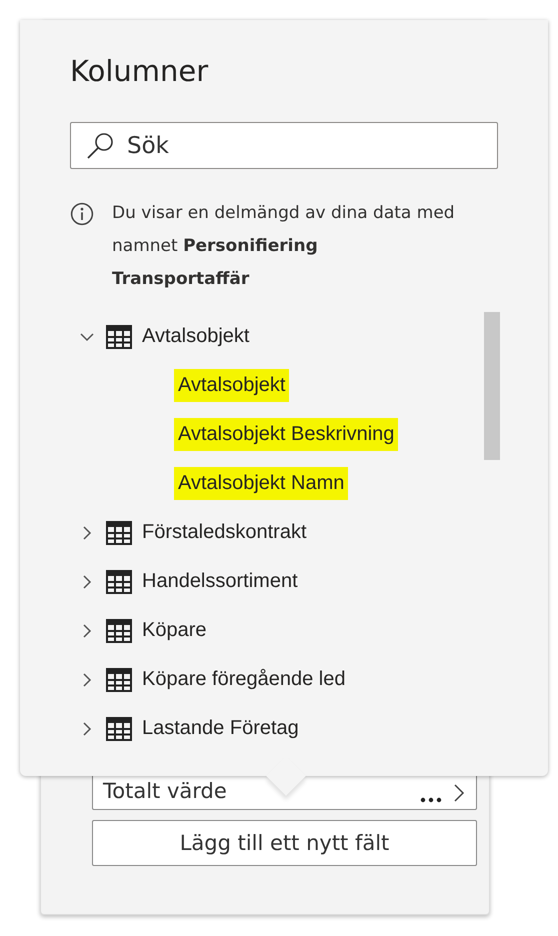 This screenshot has height=936, width=558. Describe the element at coordinates (100, 145) in the screenshot. I see `search-icon` at that location.